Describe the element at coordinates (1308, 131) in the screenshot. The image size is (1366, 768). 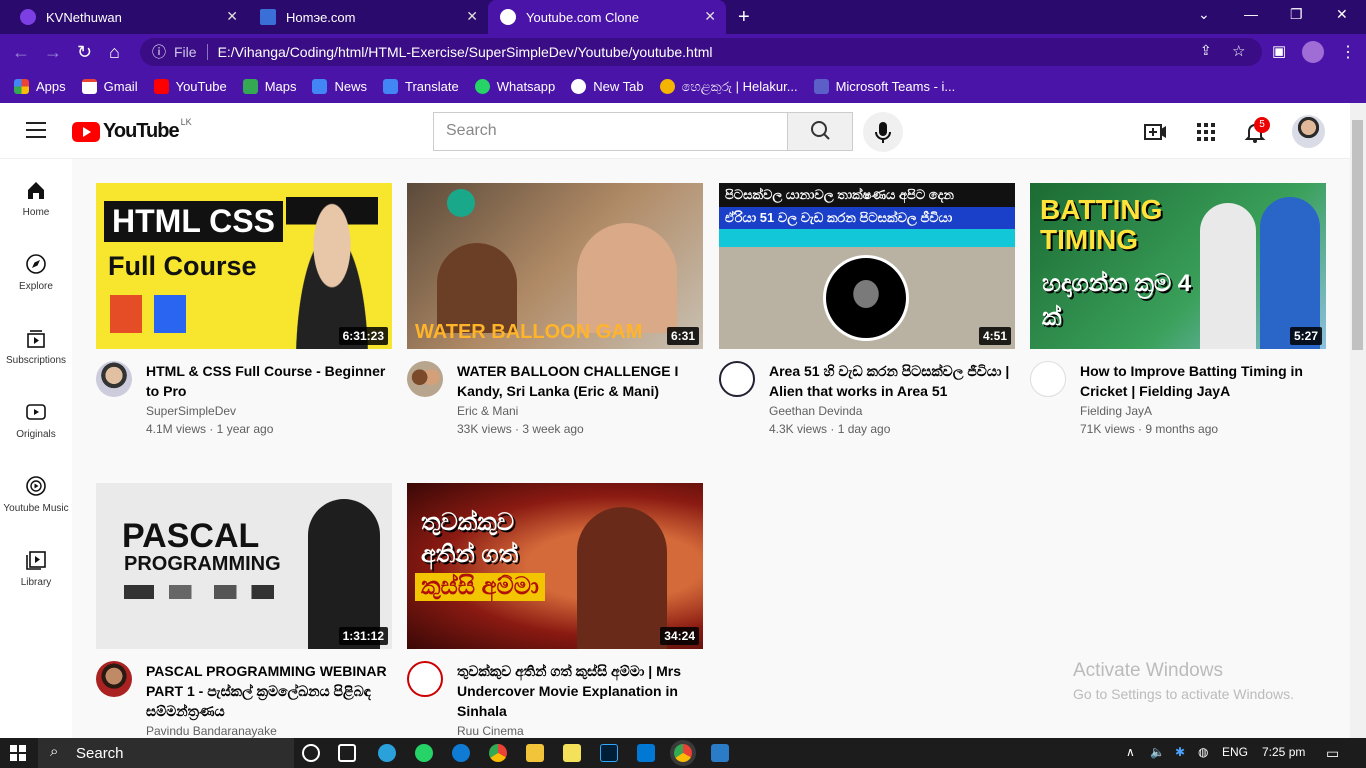
I see `user-avatar` at that location.